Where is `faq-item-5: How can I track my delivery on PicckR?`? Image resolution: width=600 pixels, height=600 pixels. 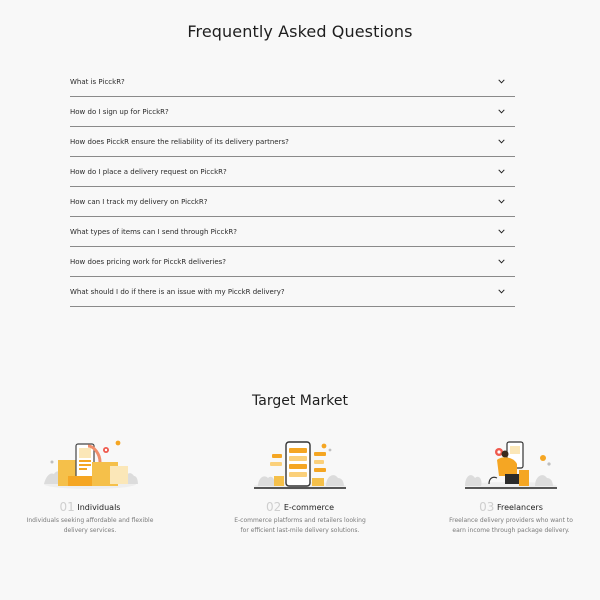
faq-item-5: How can I track my delivery on PicckR? is located at coordinates (292, 202).